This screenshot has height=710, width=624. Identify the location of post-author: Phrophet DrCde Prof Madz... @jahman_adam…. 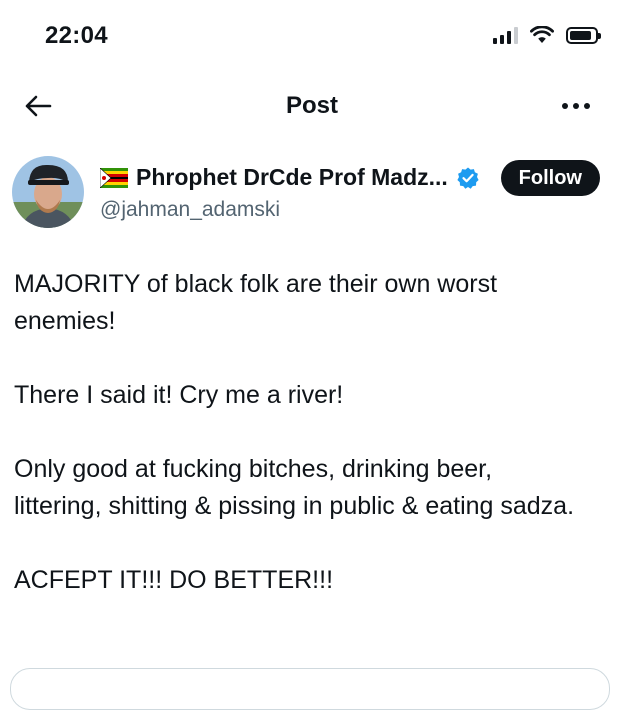
(306, 194).